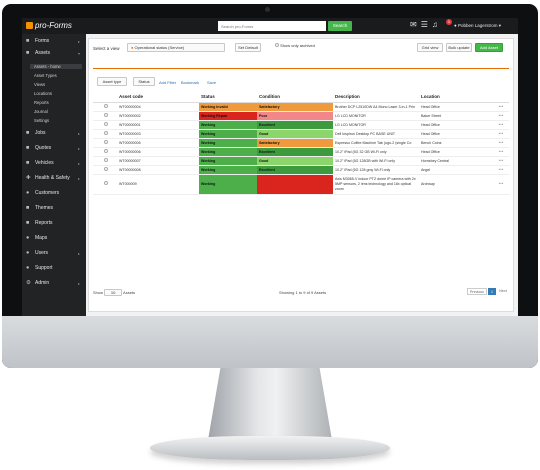 Image resolution: width=540 pixels, height=470 pixels. I want to click on sidebar-item-quotes: ■ Quotes ▸, so click(53, 148).